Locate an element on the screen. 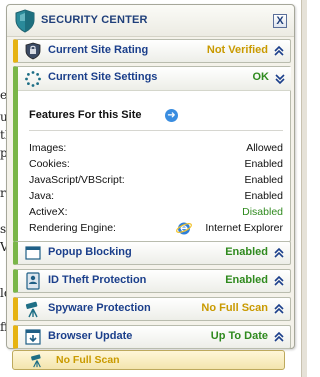  features-title: Features For this Site is located at coordinates (85, 115).